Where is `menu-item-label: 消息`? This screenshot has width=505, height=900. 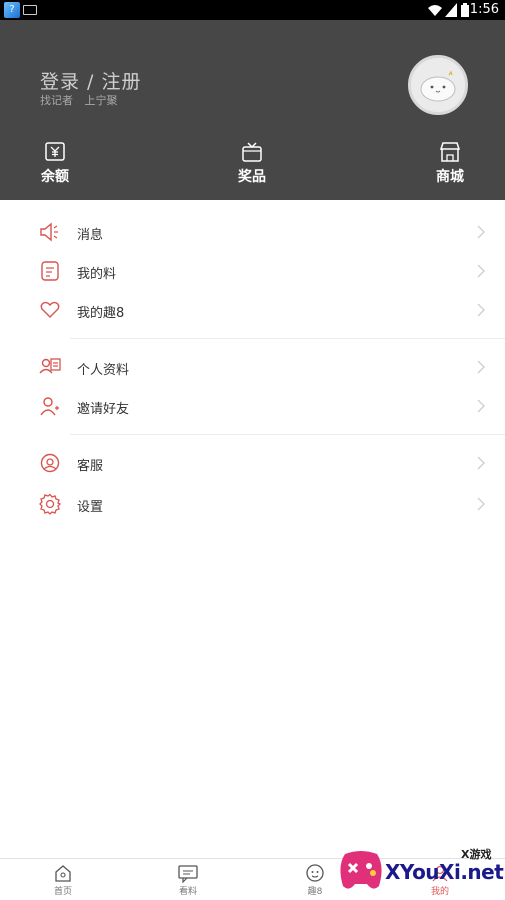
menu-item-label: 消息 is located at coordinates (90, 235).